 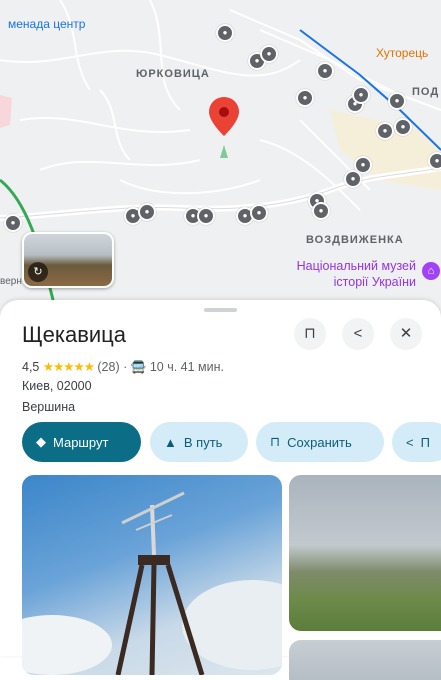 I want to click on map-label-metro: Хуторець, so click(x=402, y=53).